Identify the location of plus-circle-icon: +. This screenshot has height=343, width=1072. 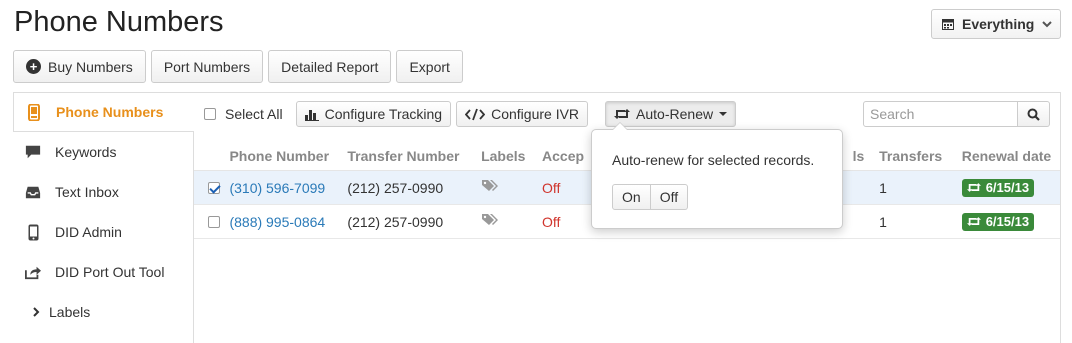
(33, 66).